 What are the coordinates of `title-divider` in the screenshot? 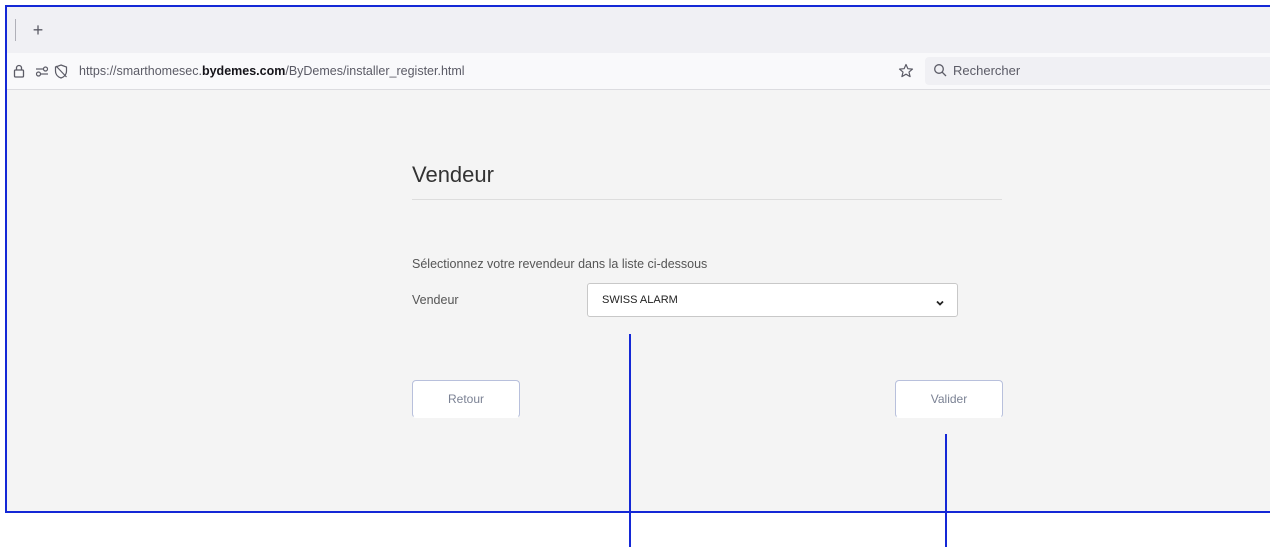 It's located at (707, 199).